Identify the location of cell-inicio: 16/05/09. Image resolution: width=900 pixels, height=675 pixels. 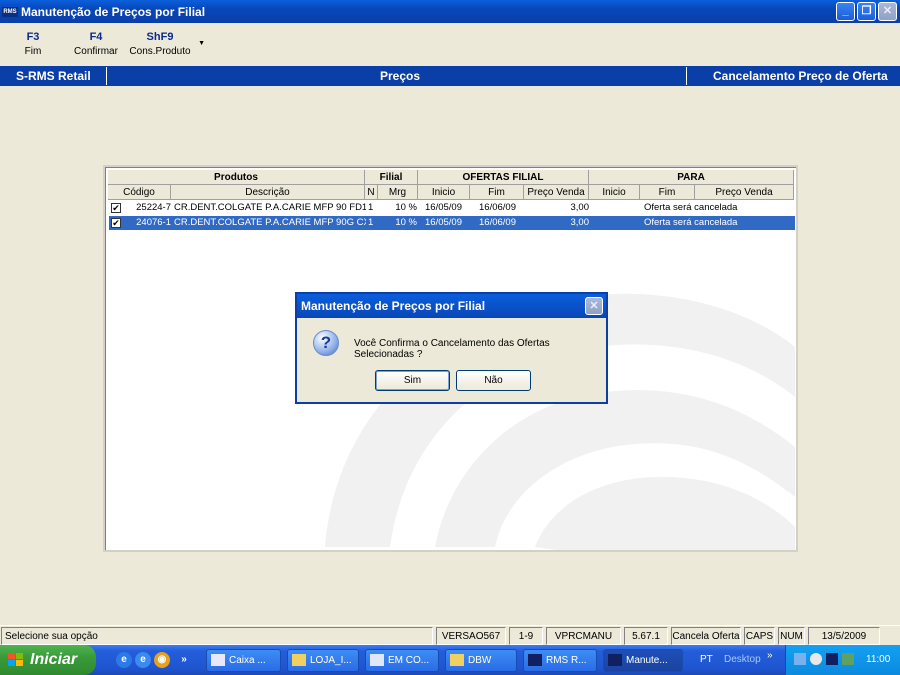
(443, 207).